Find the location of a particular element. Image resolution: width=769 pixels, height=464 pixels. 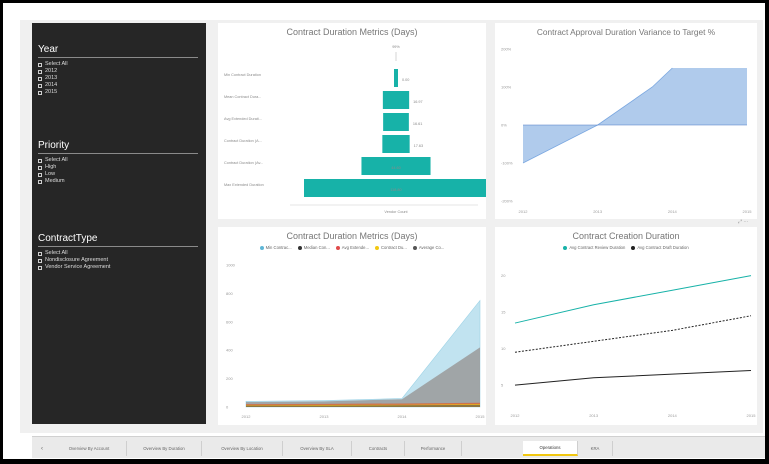

tab-contracts: Contracts is located at coordinates (378, 448).